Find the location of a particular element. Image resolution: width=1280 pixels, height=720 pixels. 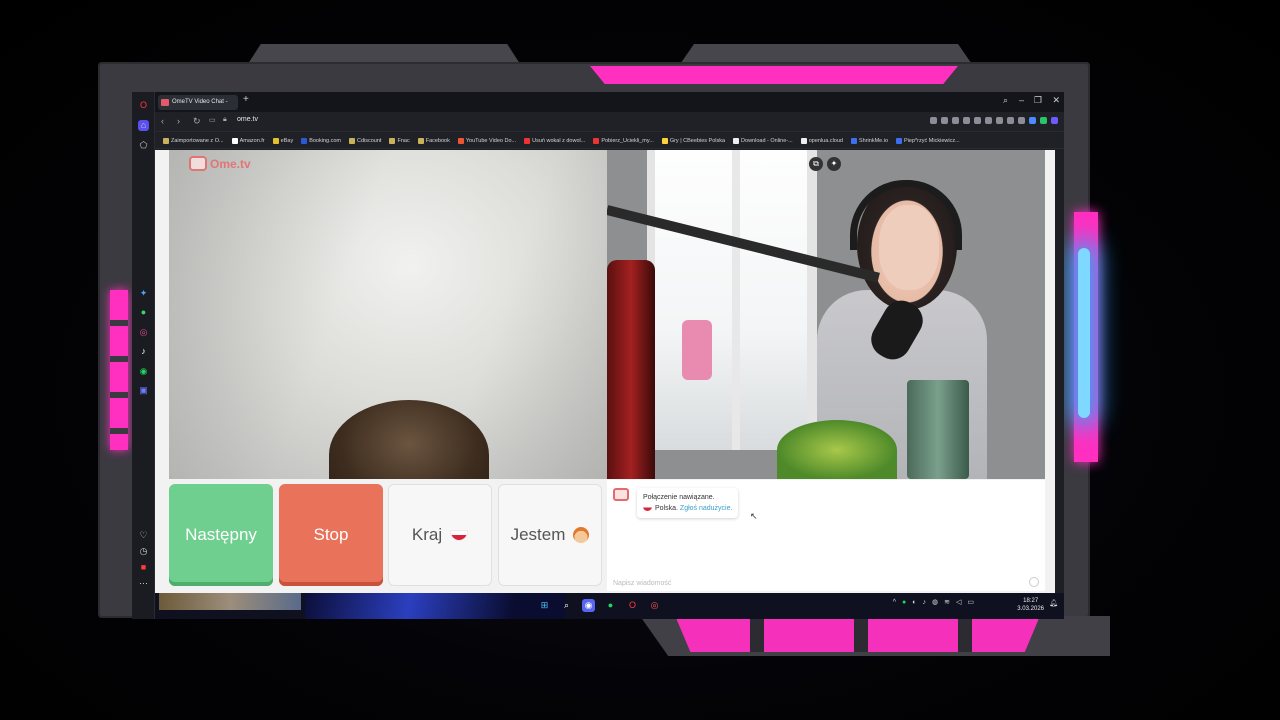

home-icon: ⌂ is located at coordinates (143, 125).